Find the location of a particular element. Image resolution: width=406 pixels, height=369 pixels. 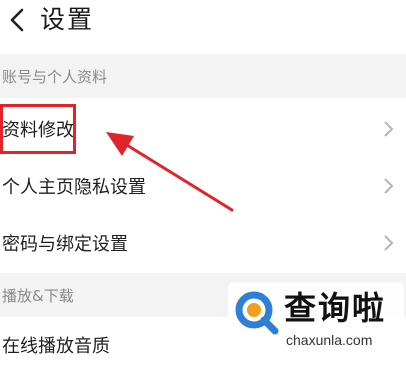

section-header-account: 账号与个人资料 is located at coordinates (203, 76).